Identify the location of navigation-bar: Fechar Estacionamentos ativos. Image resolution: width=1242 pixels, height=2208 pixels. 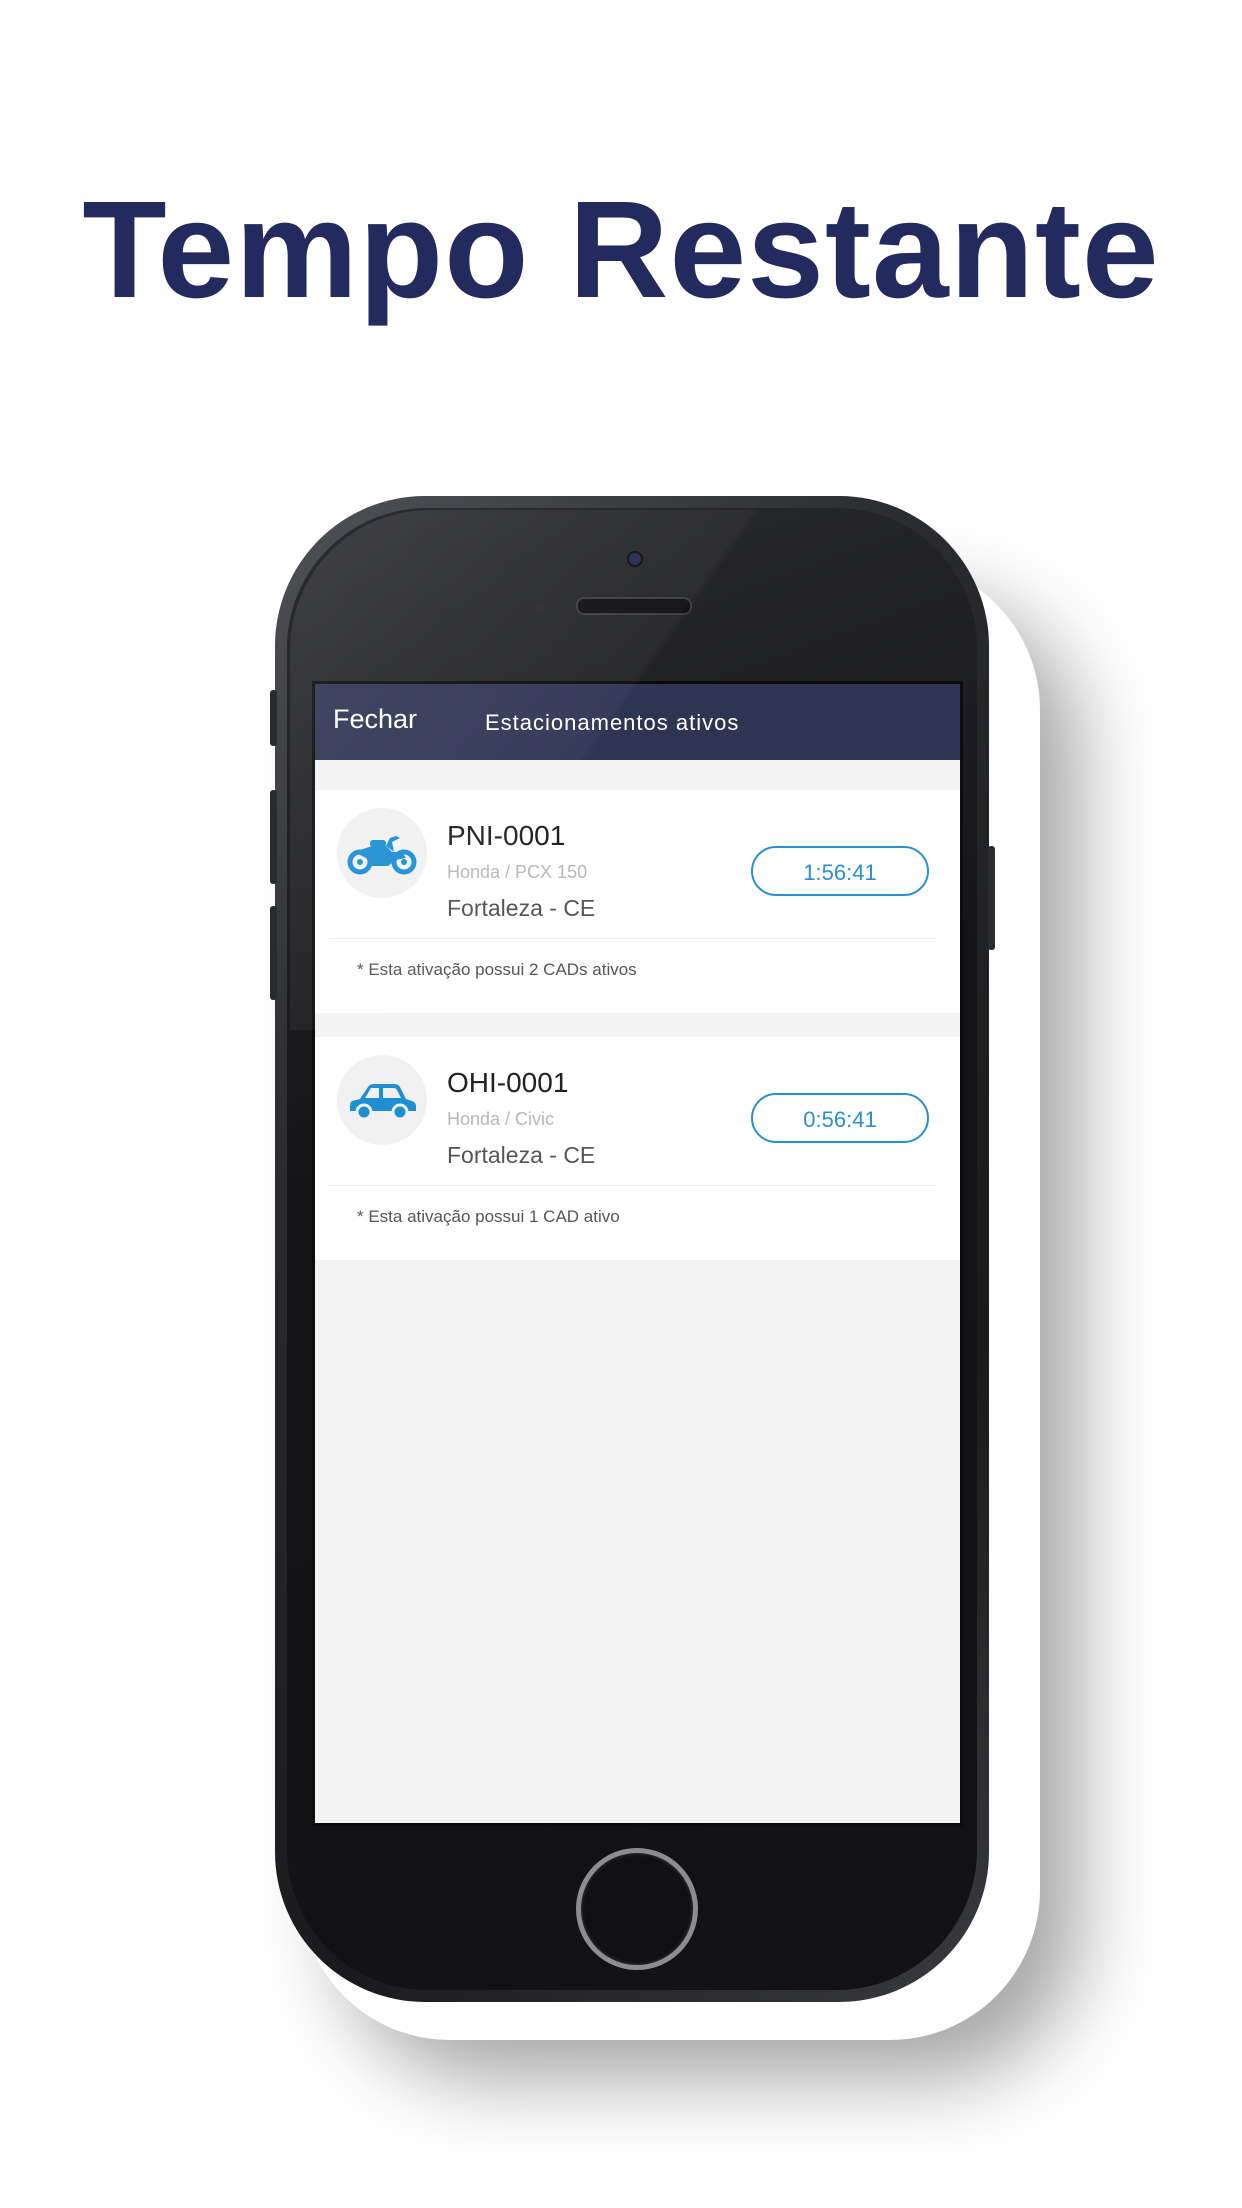
(637, 722).